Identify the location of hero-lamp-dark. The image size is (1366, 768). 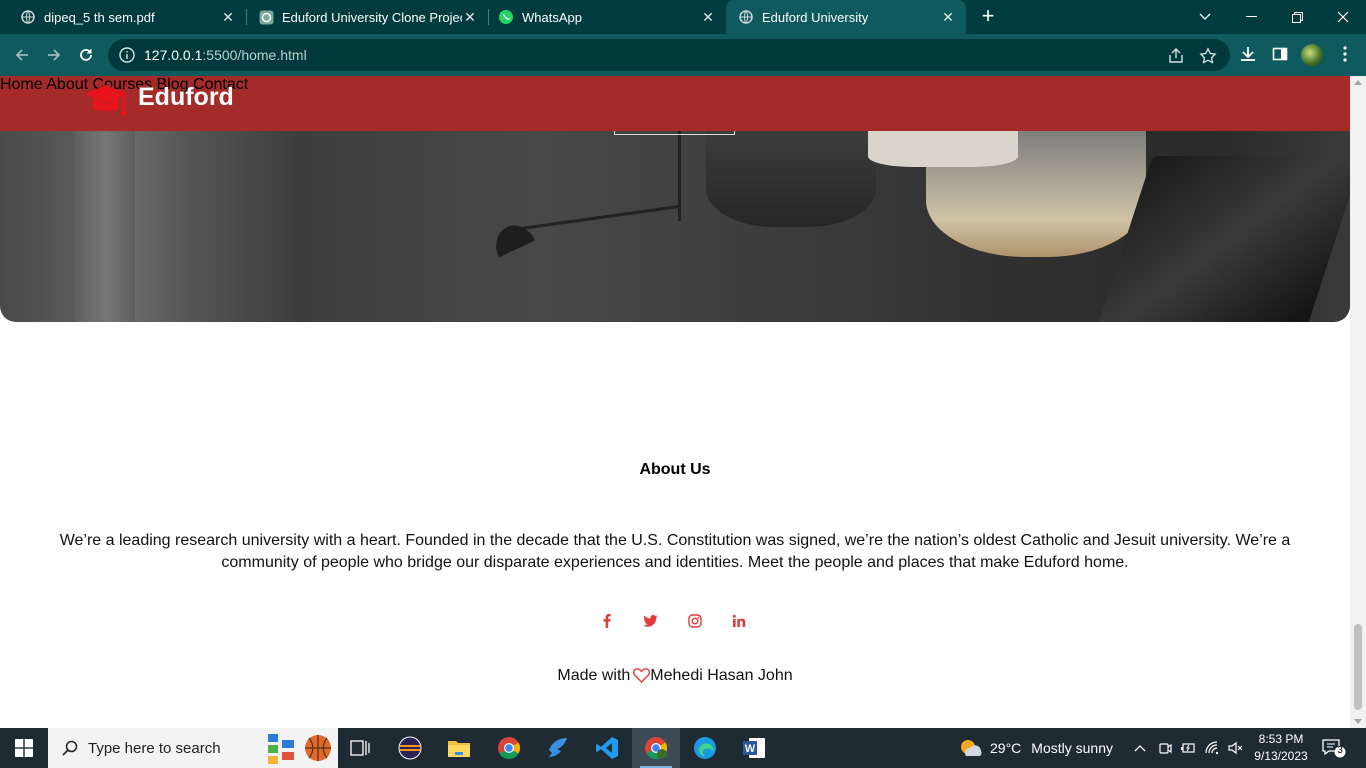
(791, 179).